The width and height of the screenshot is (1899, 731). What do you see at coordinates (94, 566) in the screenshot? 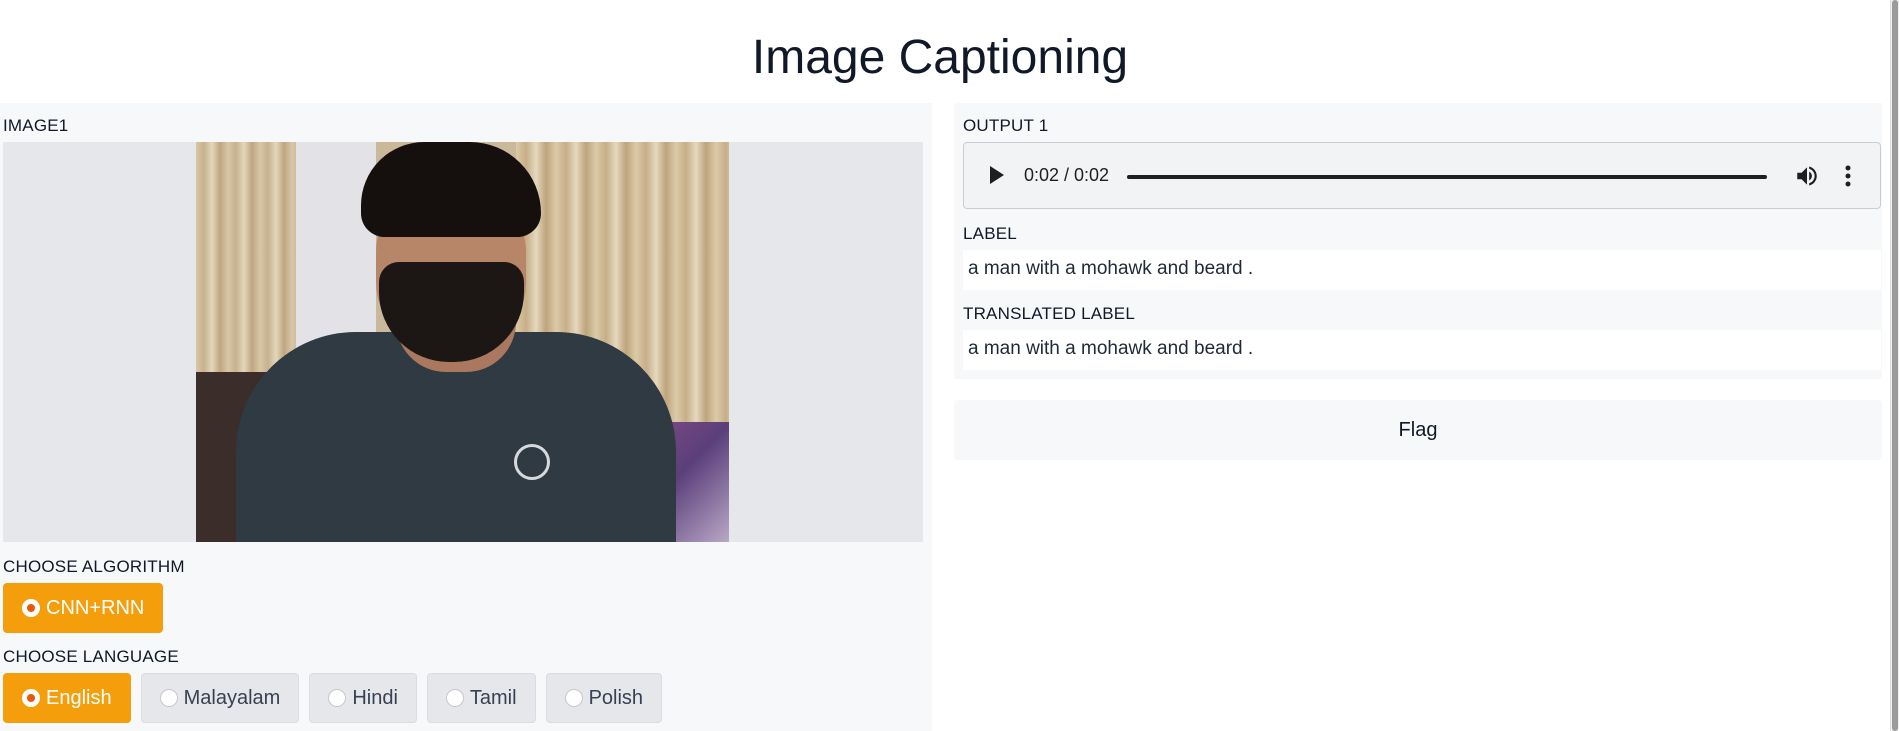
I see `algorithm-label: CHOOSE ALGORITHM` at bounding box center [94, 566].